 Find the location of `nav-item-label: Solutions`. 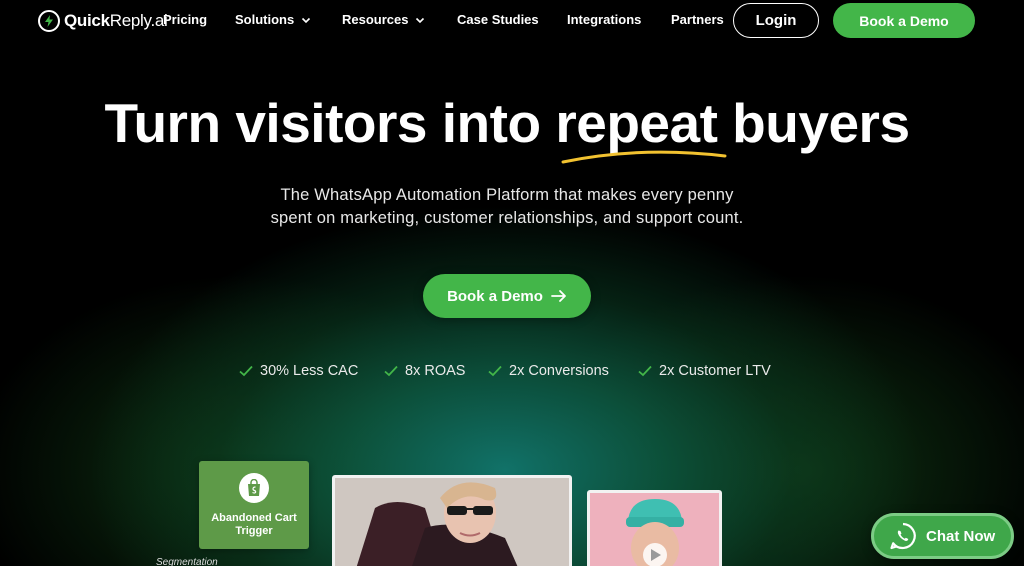

nav-item-label: Solutions is located at coordinates (265, 19).